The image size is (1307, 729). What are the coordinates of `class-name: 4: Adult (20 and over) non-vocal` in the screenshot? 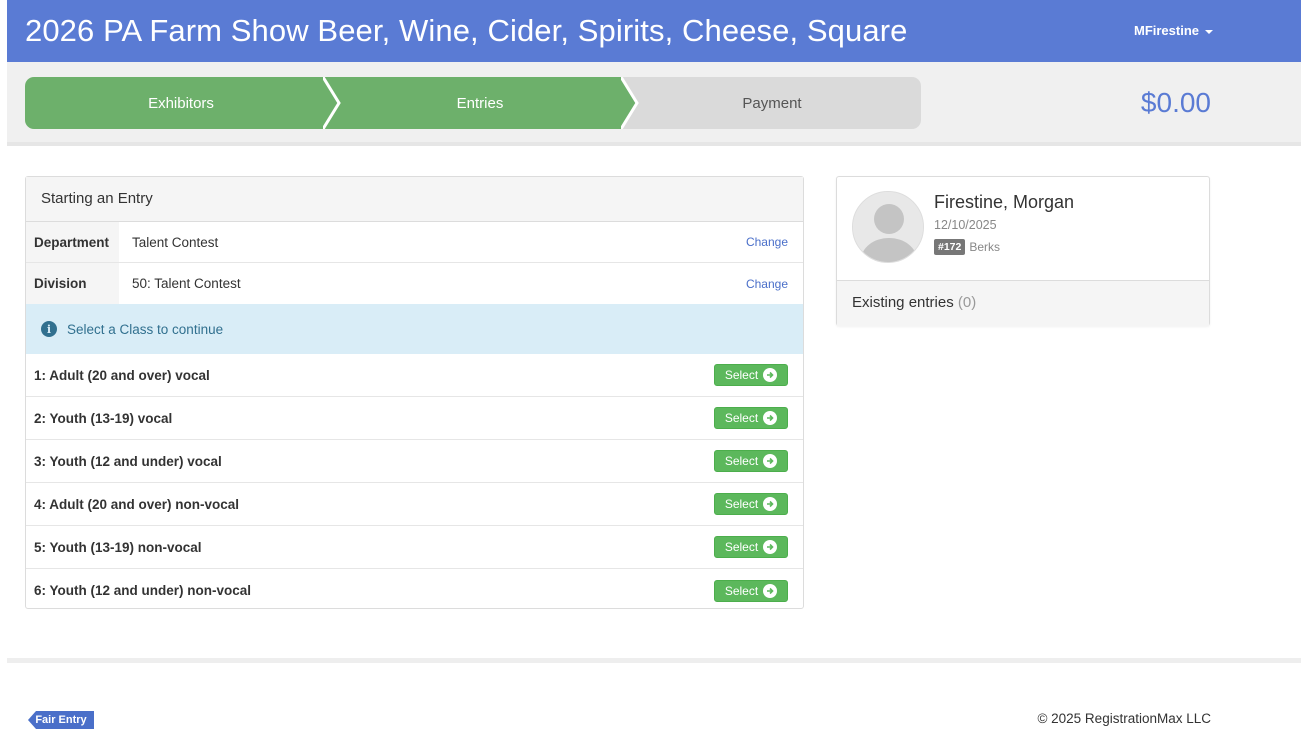 It's located at (137, 504).